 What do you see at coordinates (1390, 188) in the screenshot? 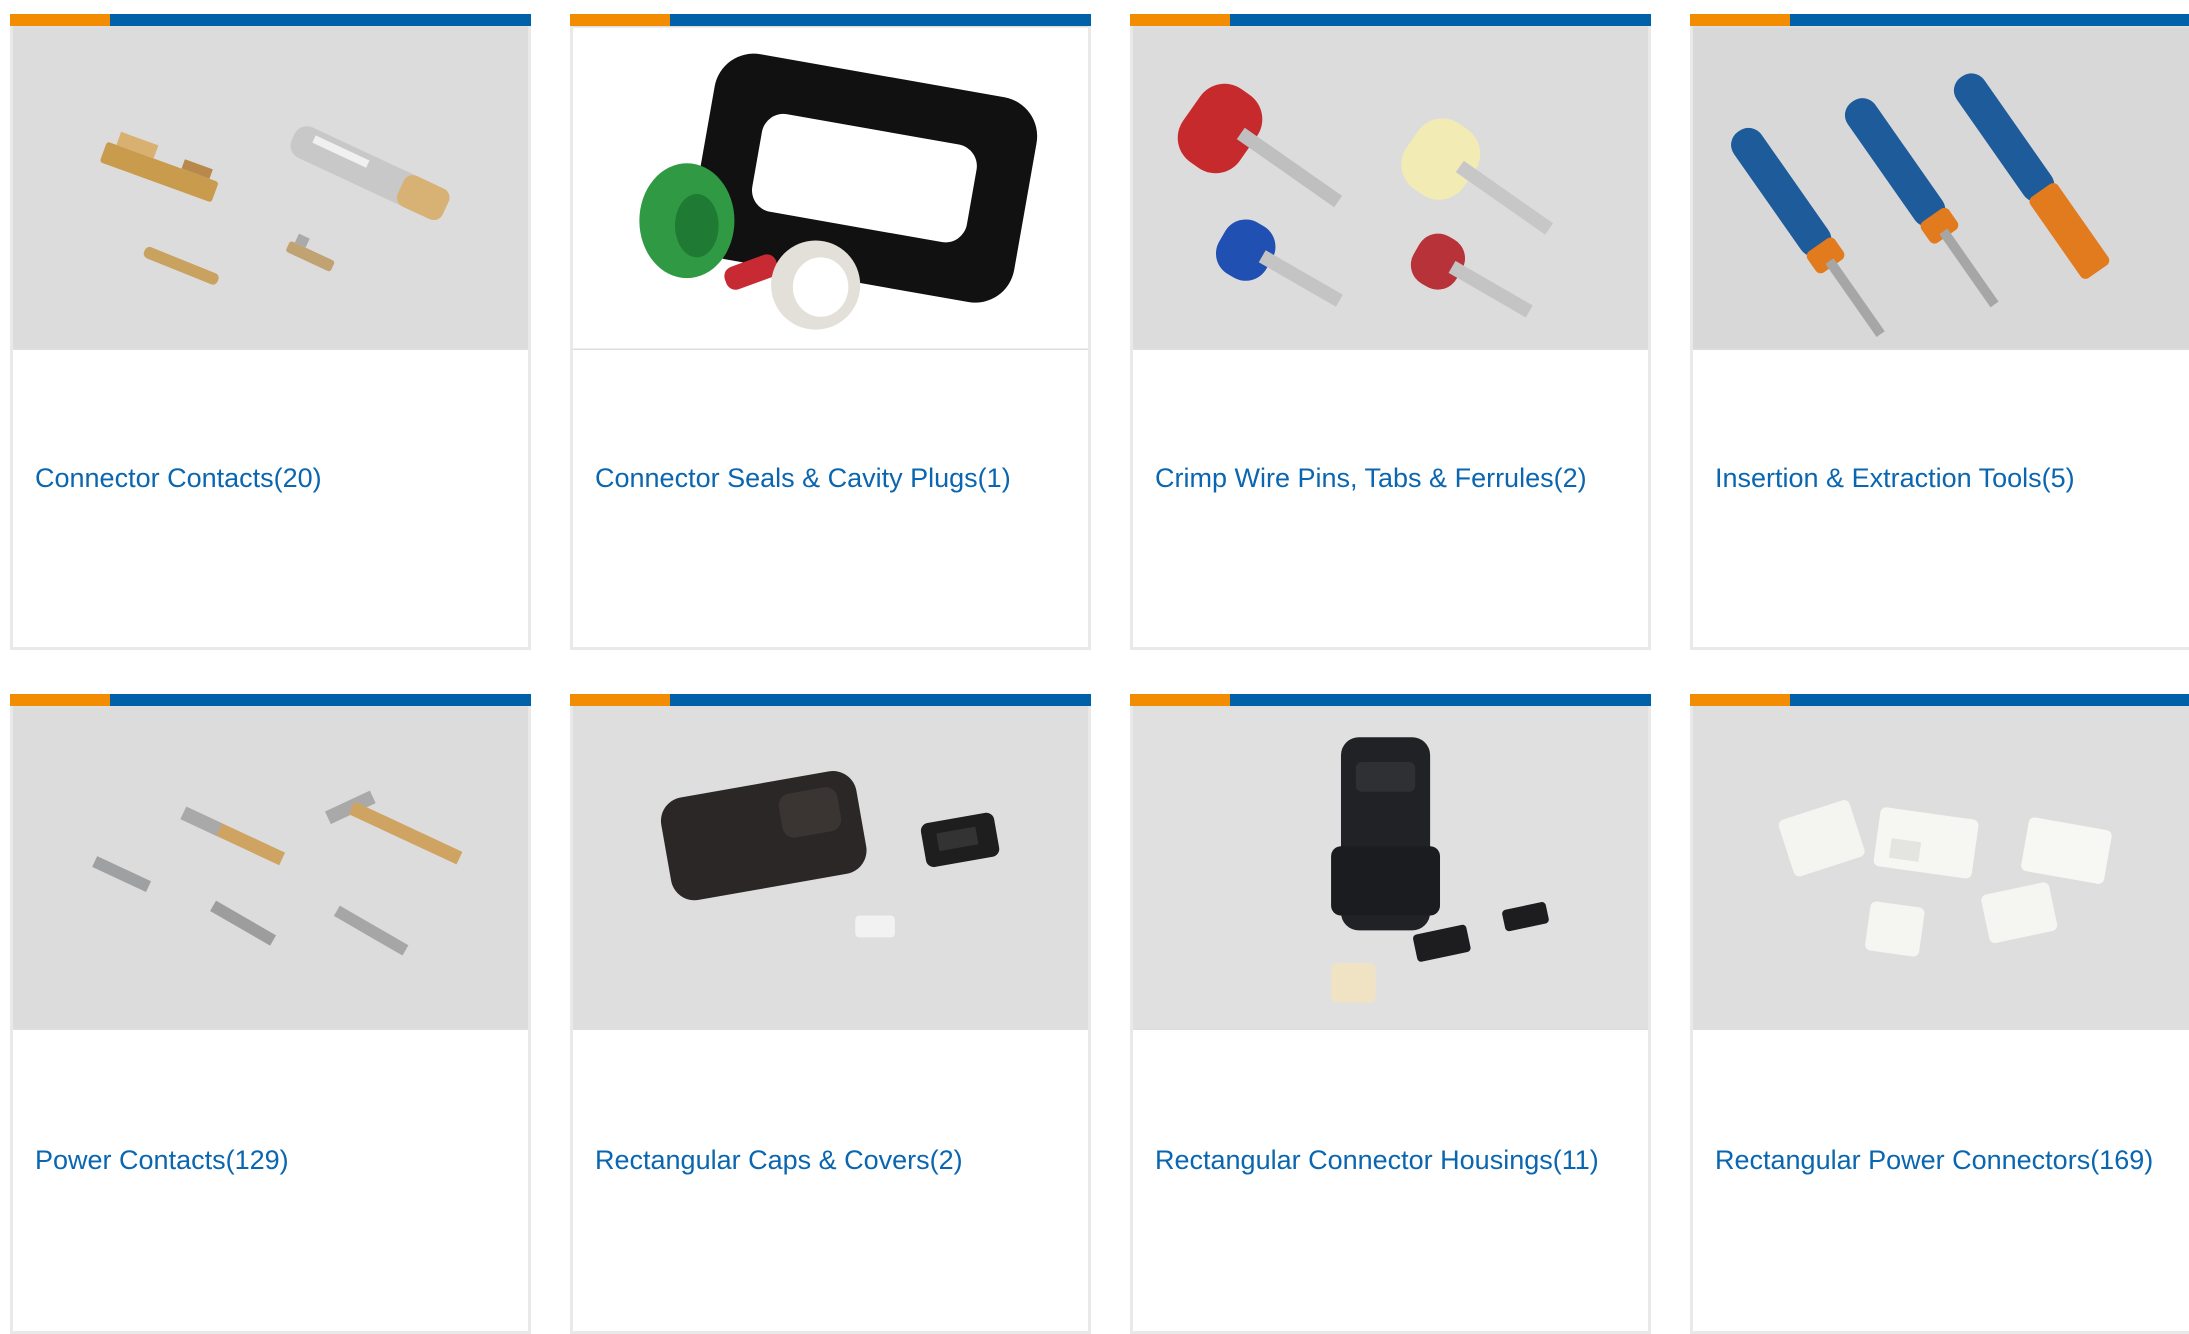
I see `crimp-wire-pins-image` at bounding box center [1390, 188].